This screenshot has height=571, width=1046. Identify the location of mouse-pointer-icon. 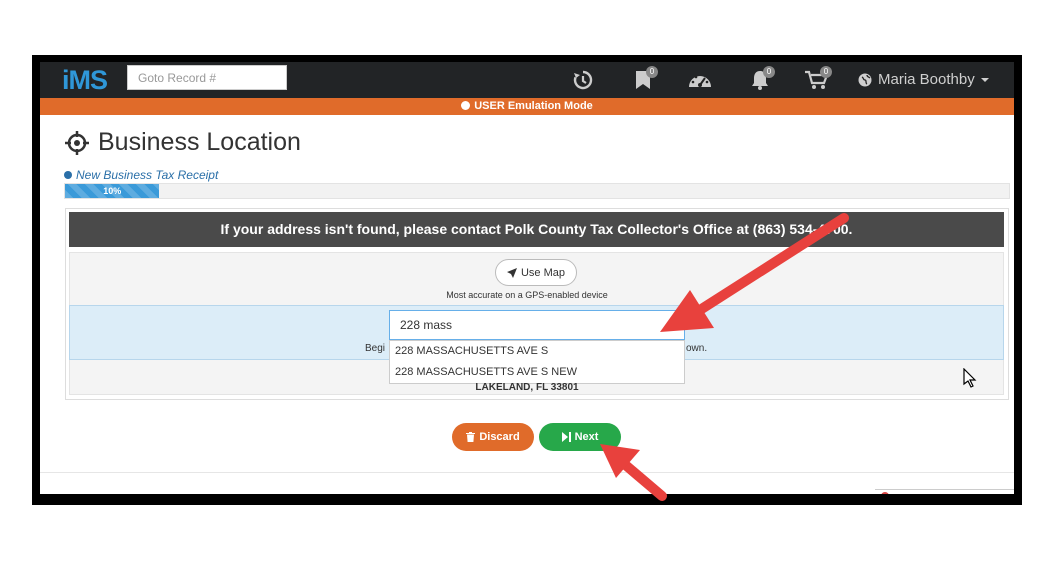
(970, 378).